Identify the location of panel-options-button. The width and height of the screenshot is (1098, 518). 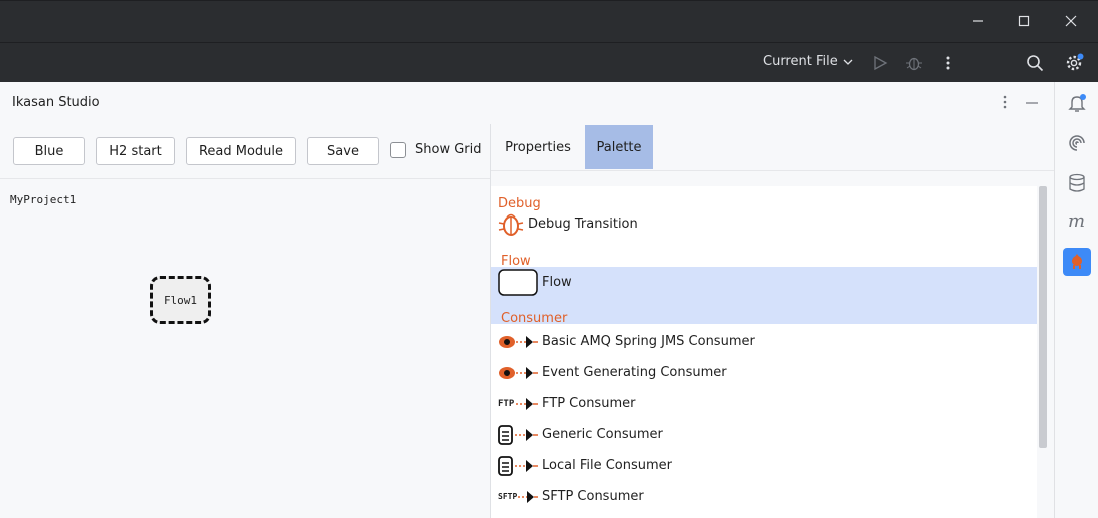
(1007, 103).